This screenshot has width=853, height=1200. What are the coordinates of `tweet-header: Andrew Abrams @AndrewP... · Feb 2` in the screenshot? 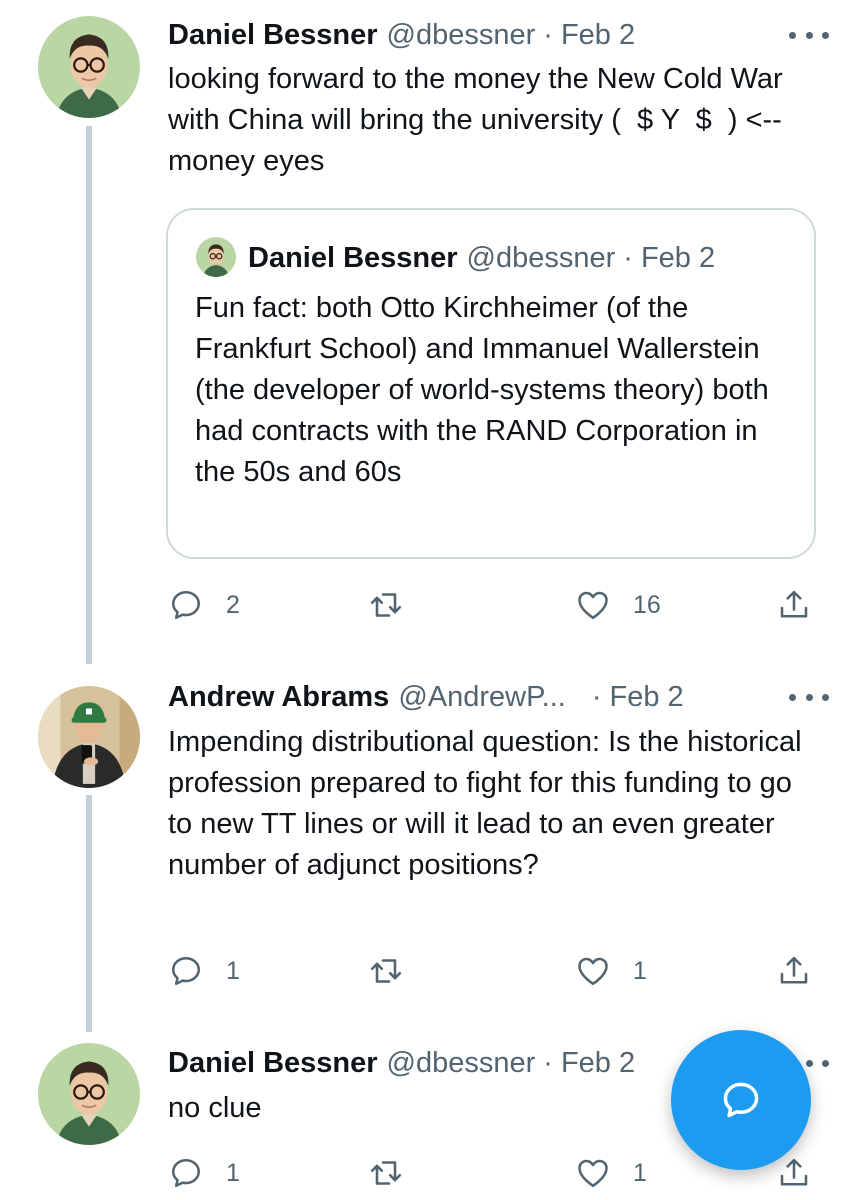 It's located at (426, 697).